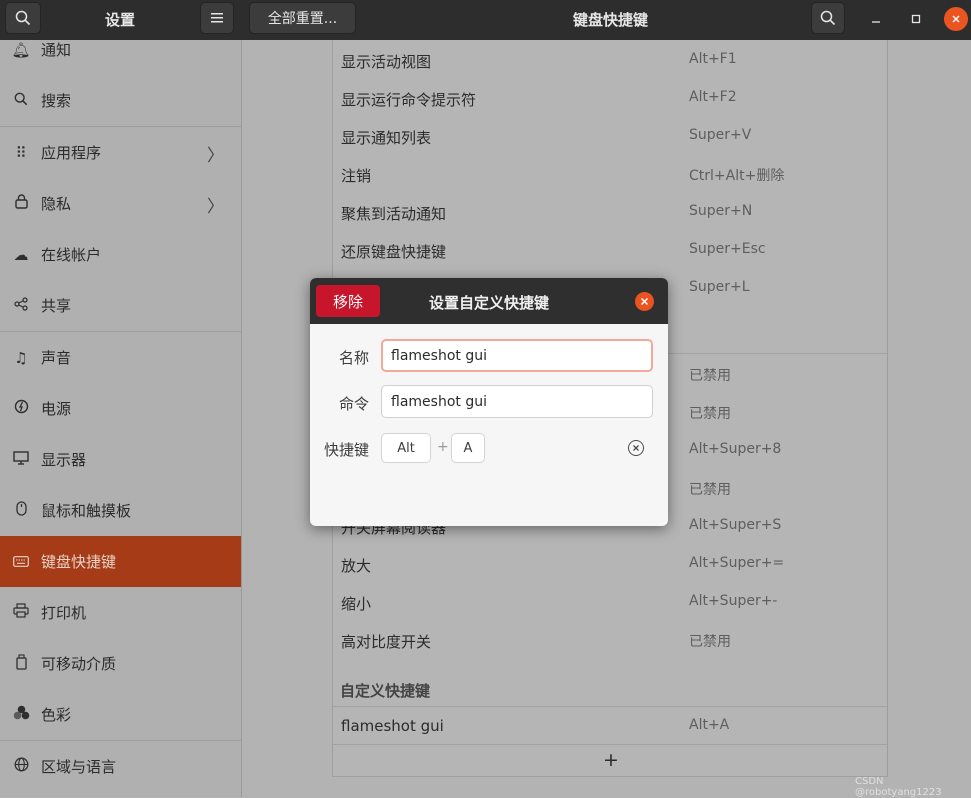 The height and width of the screenshot is (798, 971). Describe the element at coordinates (120, 100) in the screenshot. I see `sidebar-item-search: 搜索` at that location.